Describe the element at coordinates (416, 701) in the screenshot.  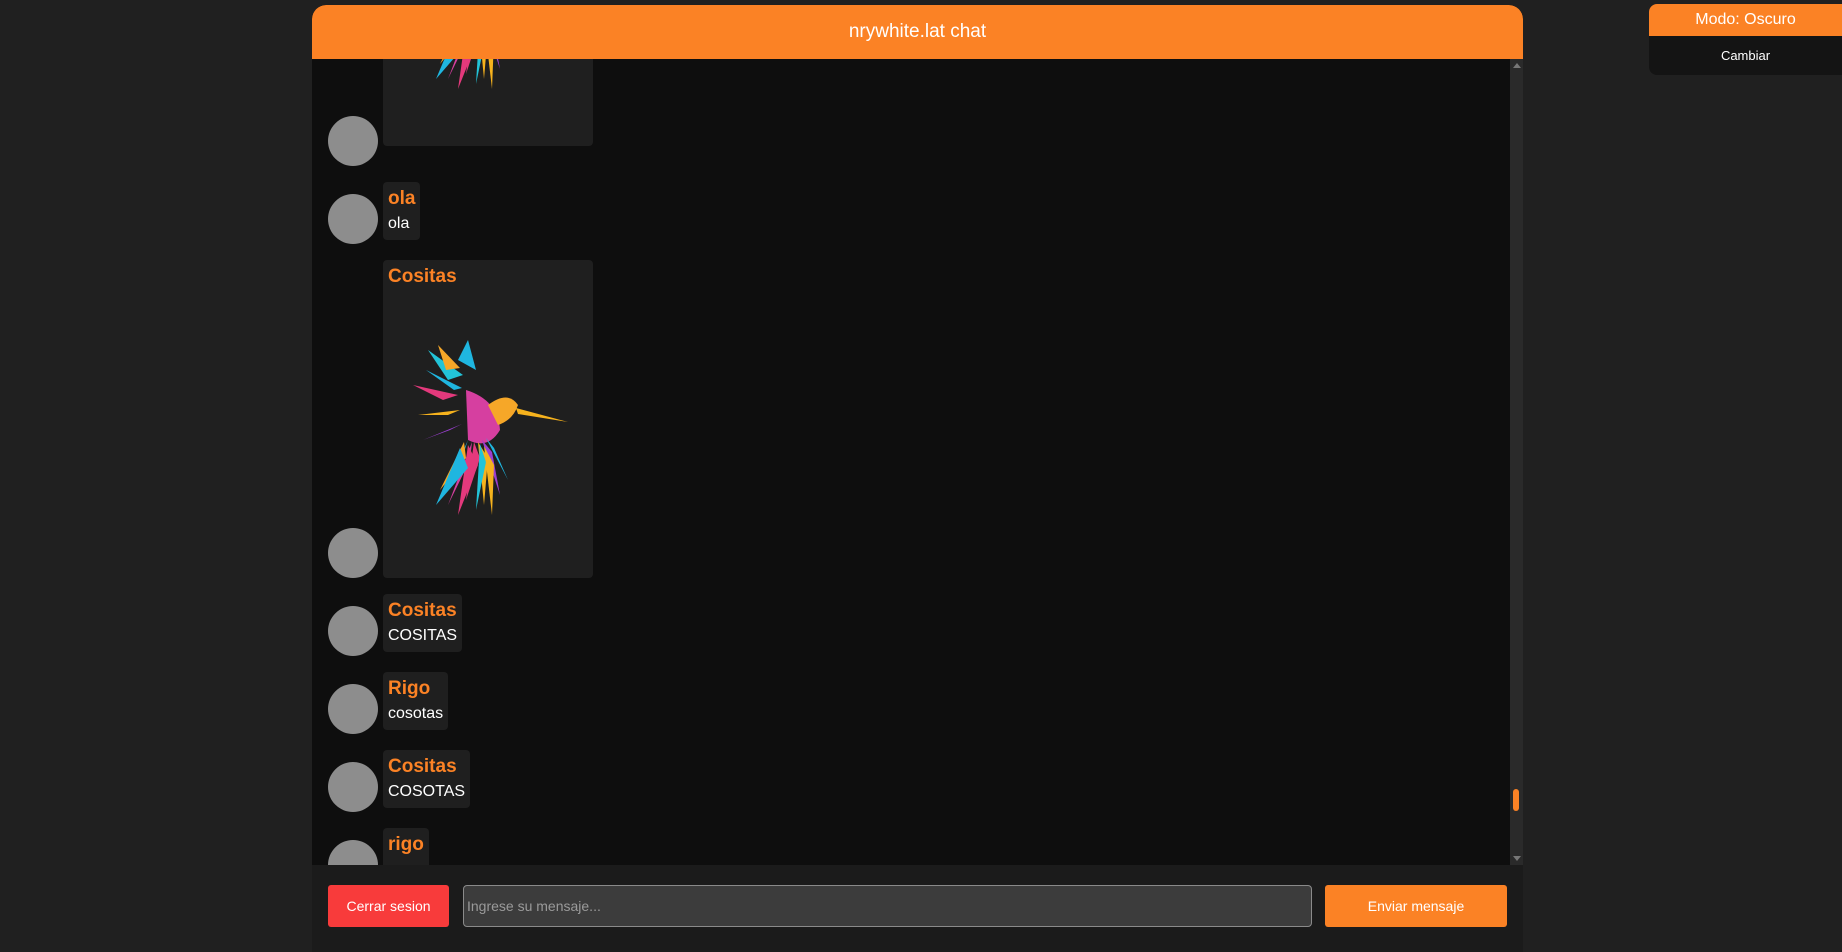
I see `message-bubble: Rigo cosotas` at that location.